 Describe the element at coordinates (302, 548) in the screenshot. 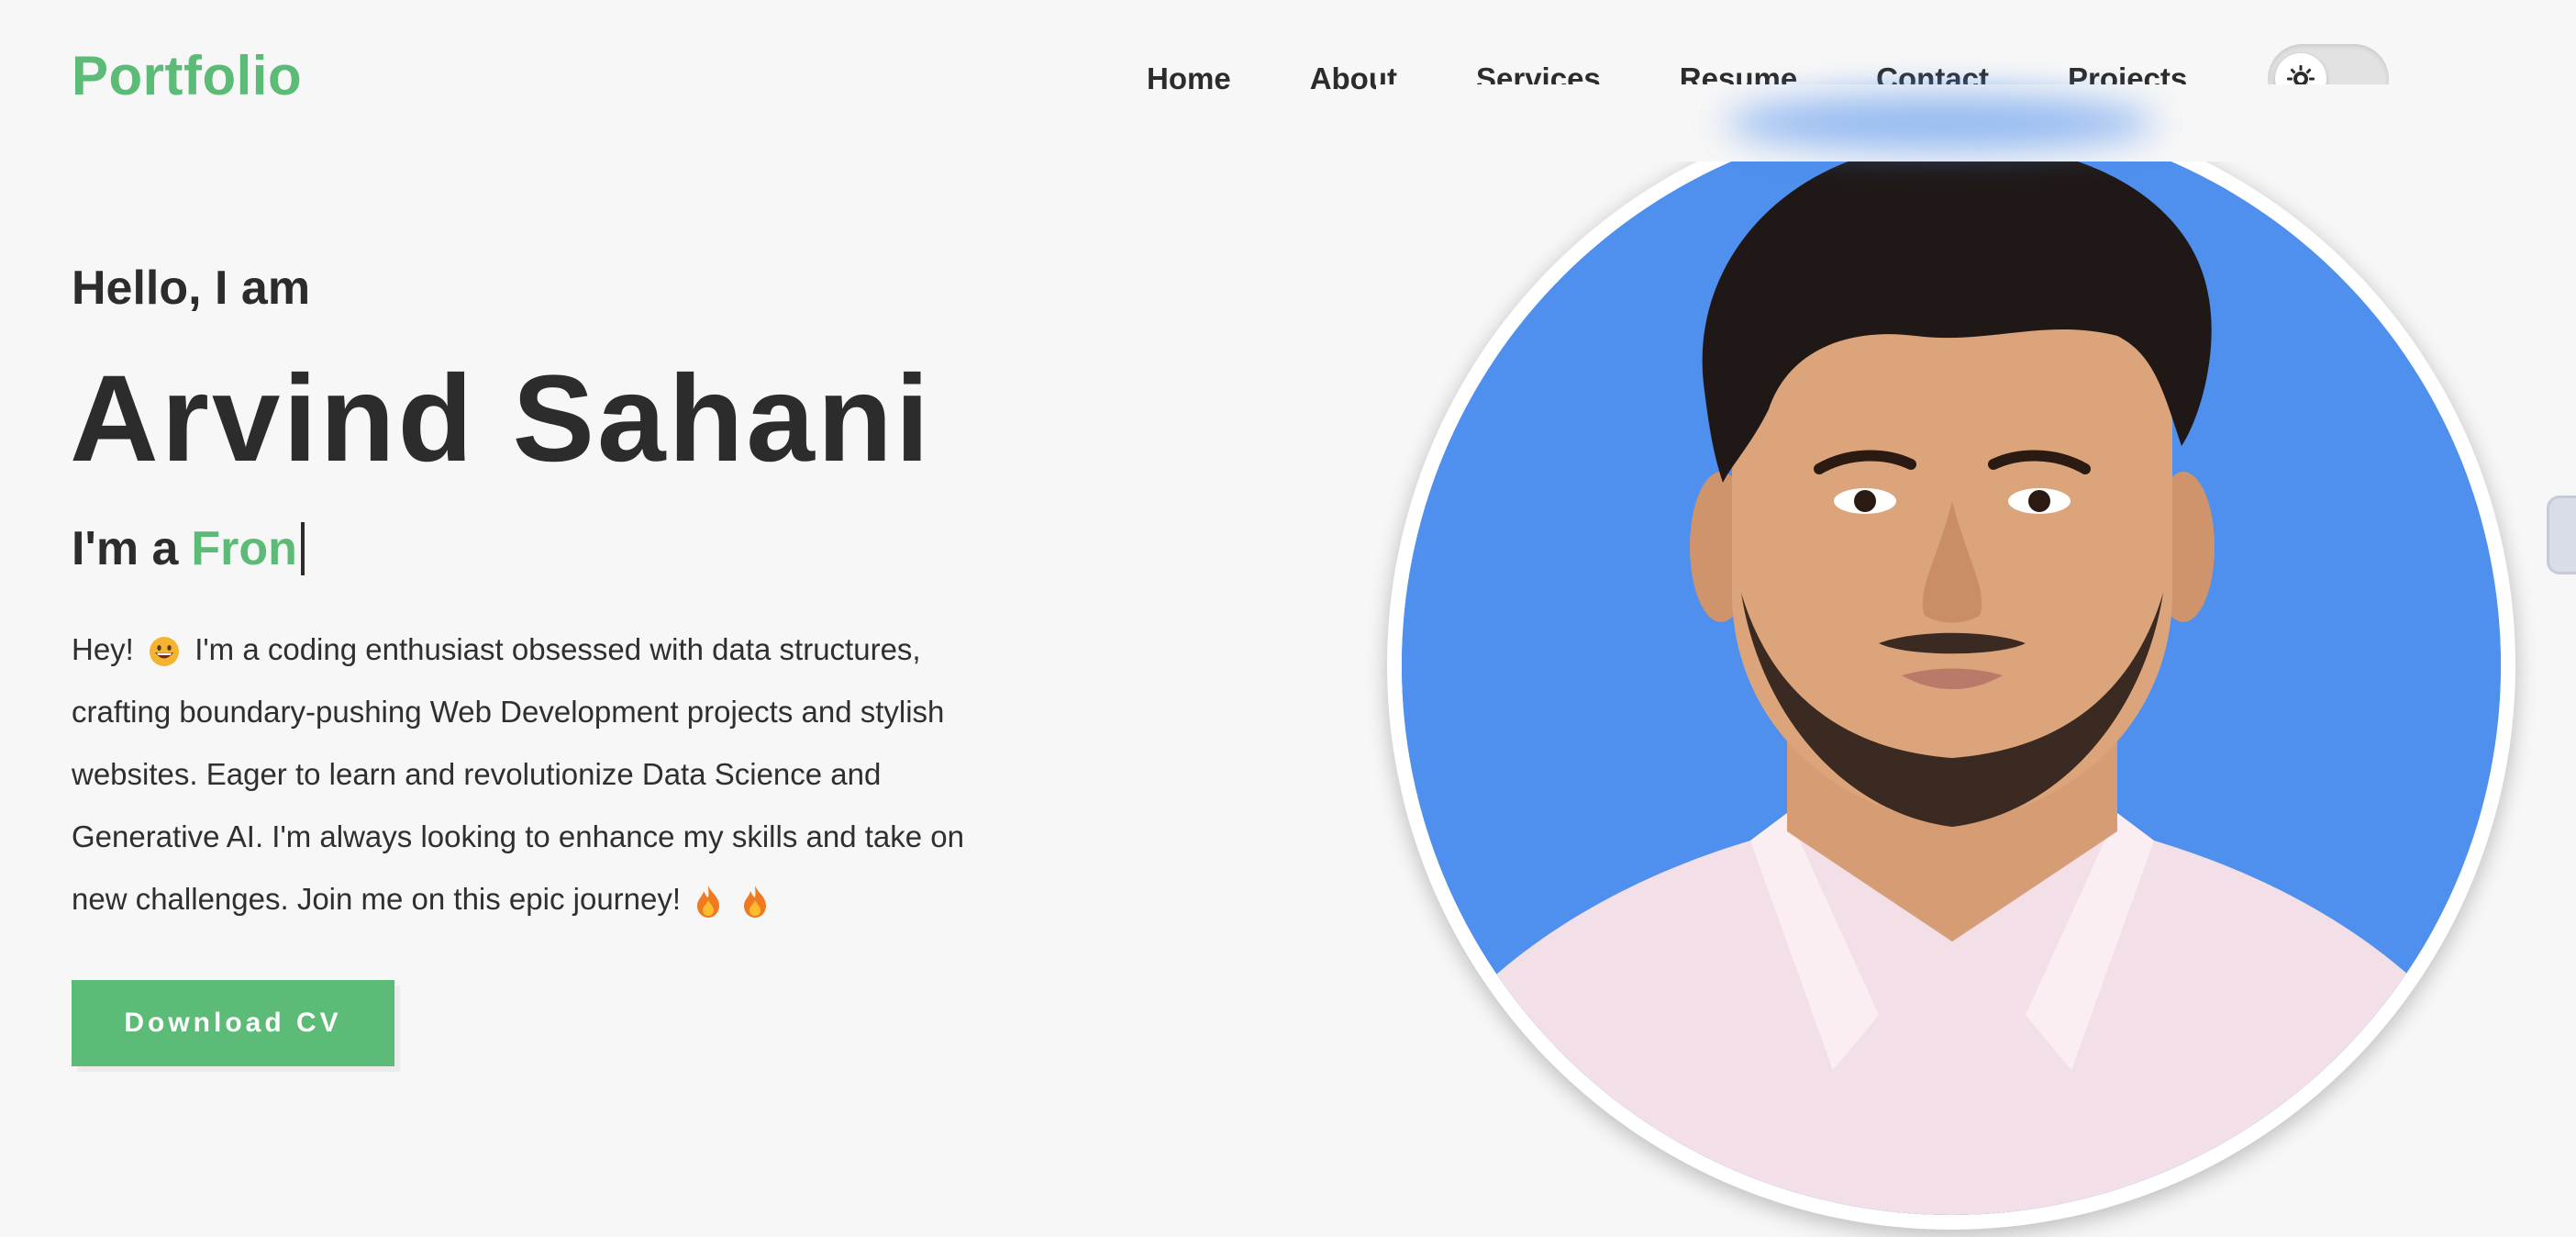

I see `typing-caret` at that location.